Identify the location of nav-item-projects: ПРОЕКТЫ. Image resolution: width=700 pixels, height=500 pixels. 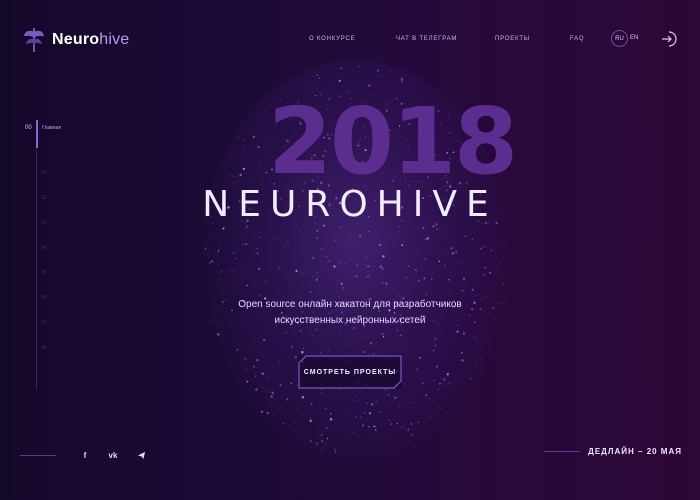
(512, 39).